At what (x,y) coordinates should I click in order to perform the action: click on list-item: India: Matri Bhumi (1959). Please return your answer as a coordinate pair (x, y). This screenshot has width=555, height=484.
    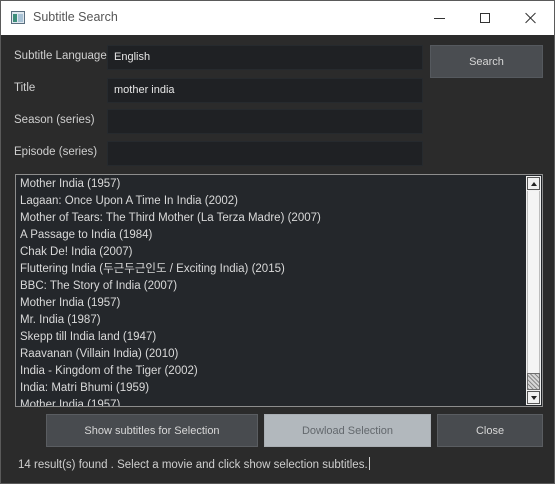
    Looking at the image, I should click on (84, 388).